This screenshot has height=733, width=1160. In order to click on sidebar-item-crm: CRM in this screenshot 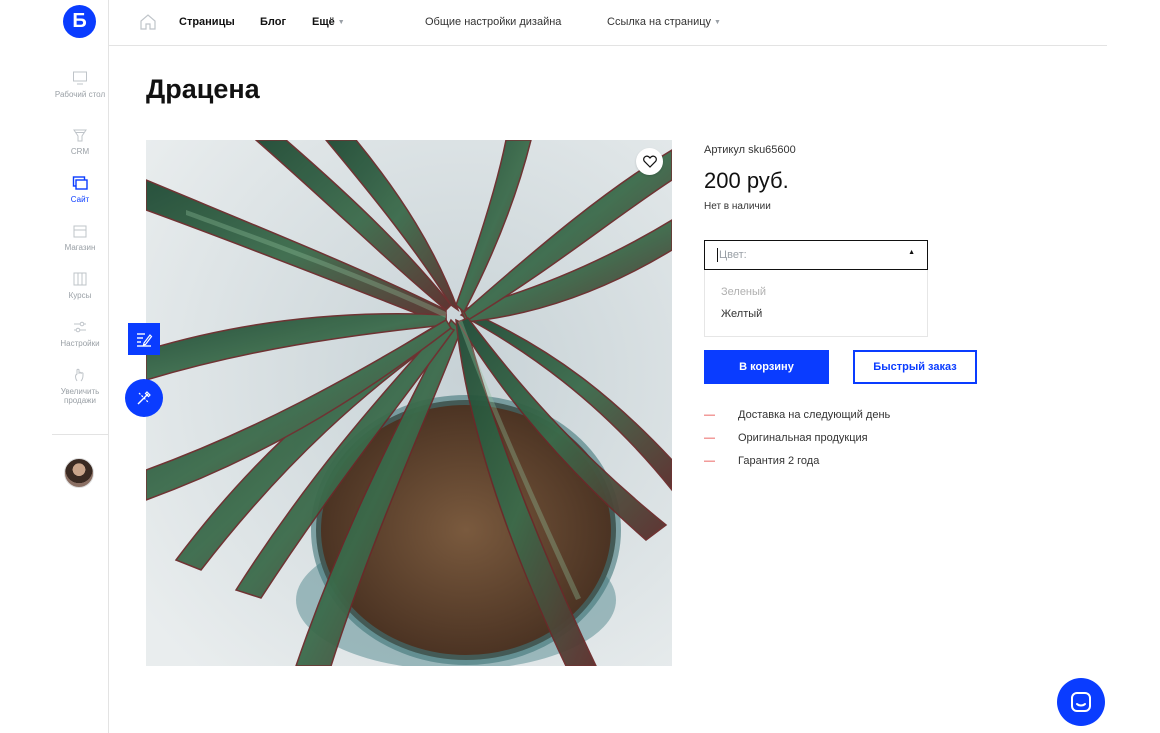, I will do `click(80, 141)`.